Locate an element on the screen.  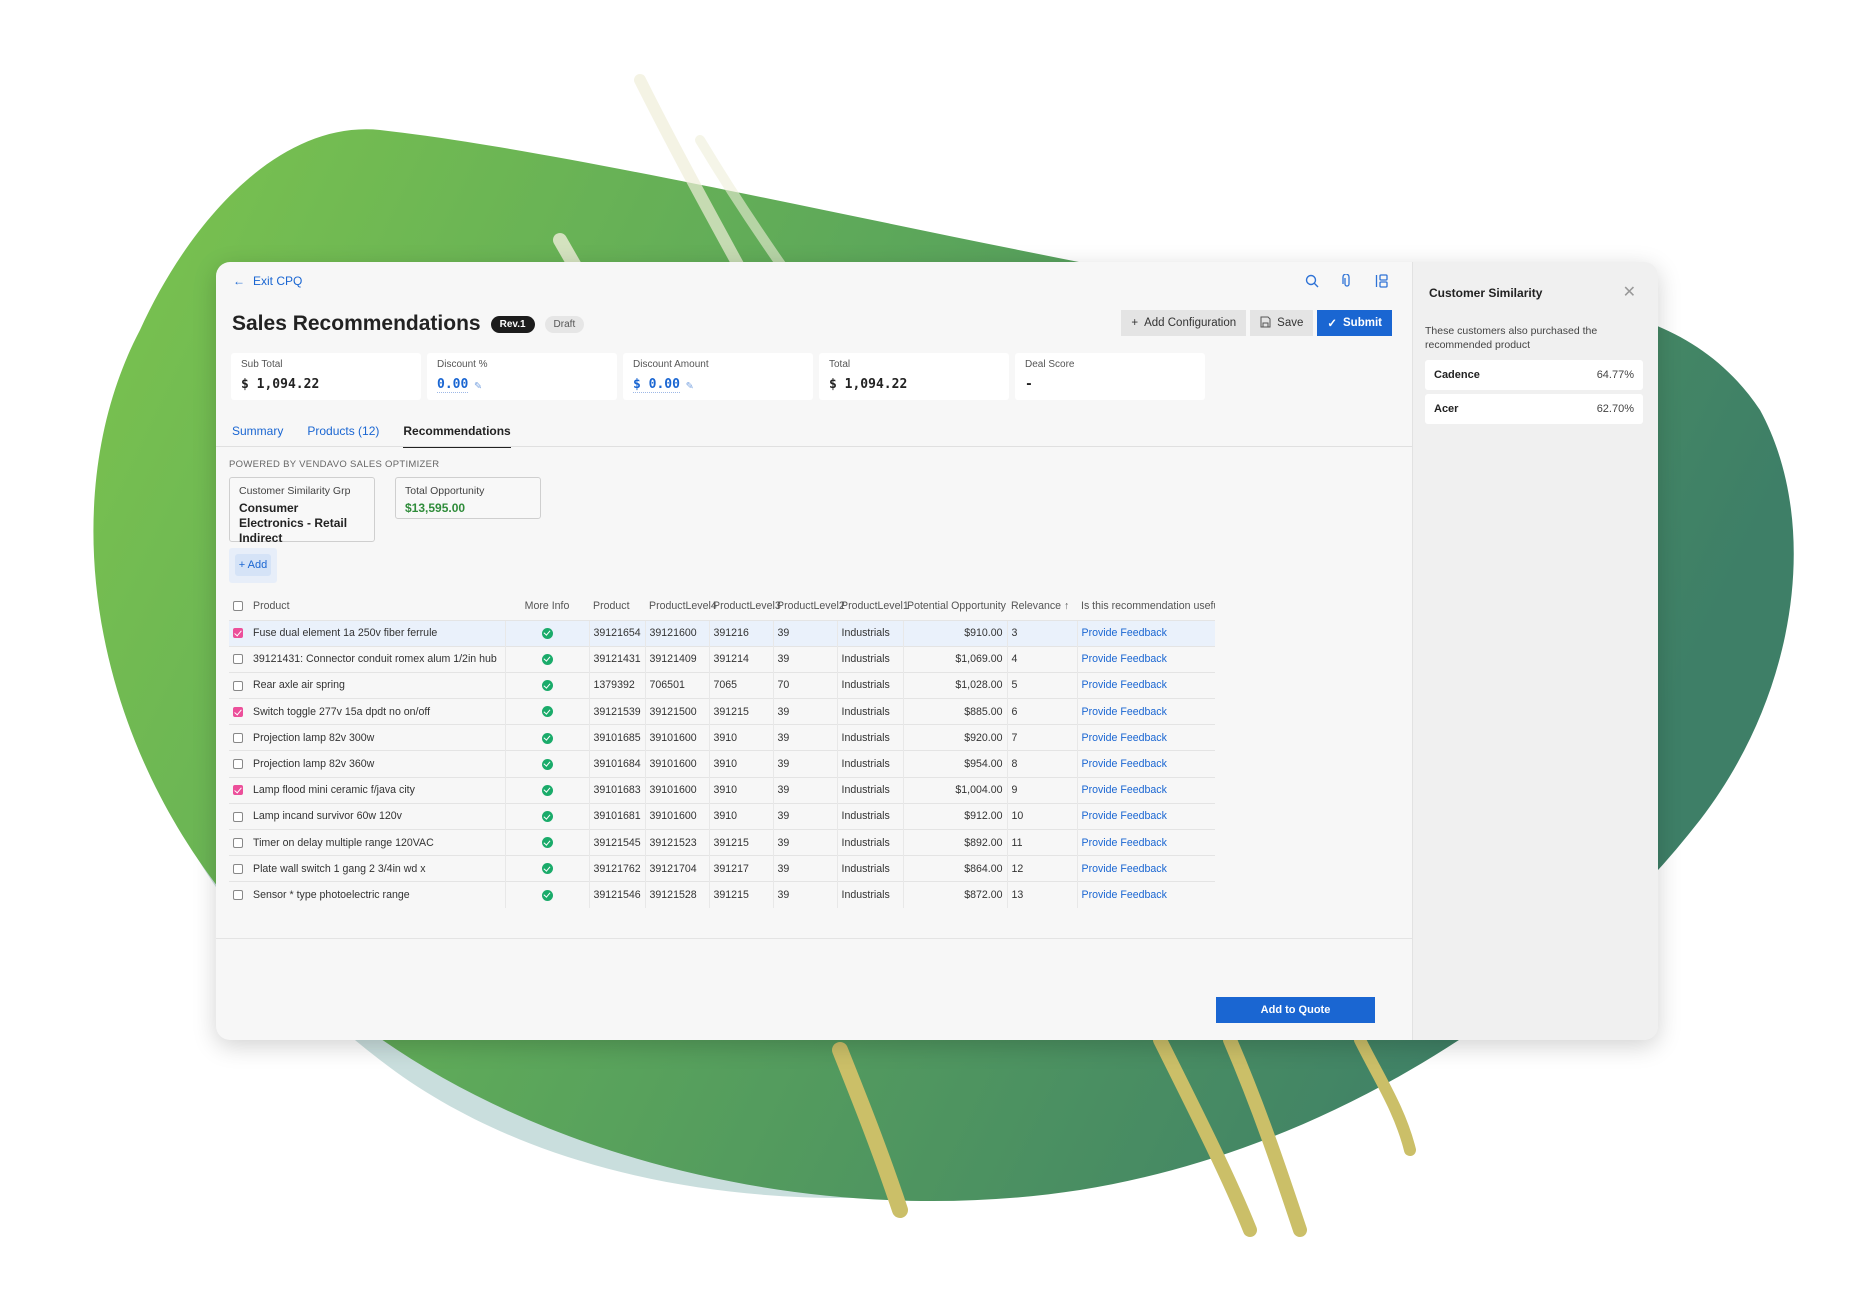
potential-opportunity: $910.00 is located at coordinates (954, 633).